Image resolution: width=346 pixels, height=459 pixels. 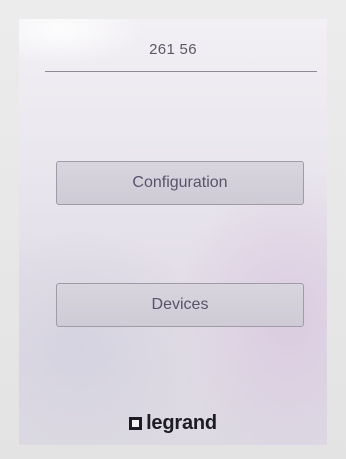 I want to click on header-value: 261 56, so click(x=173, y=49).